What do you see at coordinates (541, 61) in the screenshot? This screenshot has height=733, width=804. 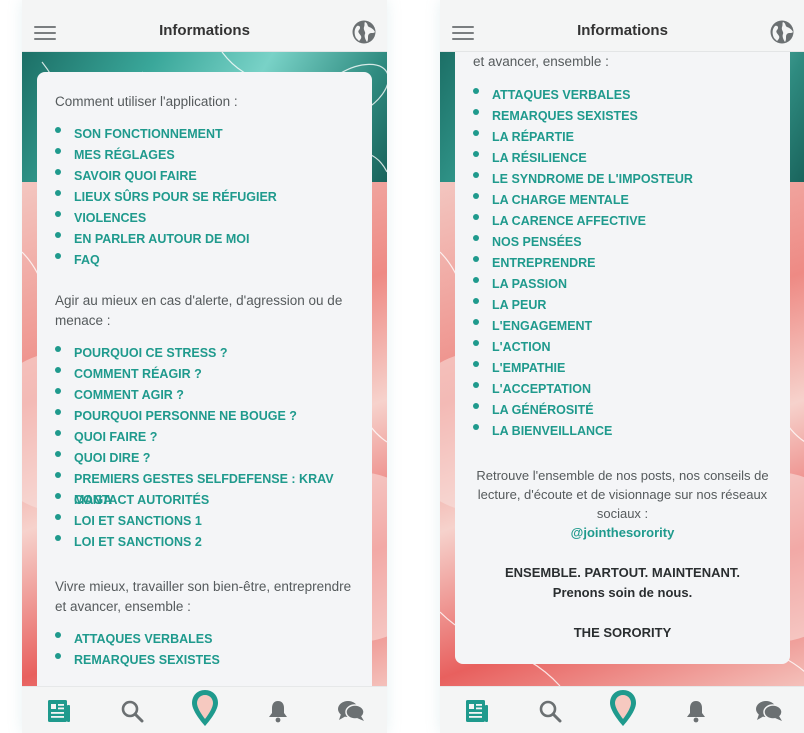 I see `section-intro-tail: et avancer, ensemble :` at bounding box center [541, 61].